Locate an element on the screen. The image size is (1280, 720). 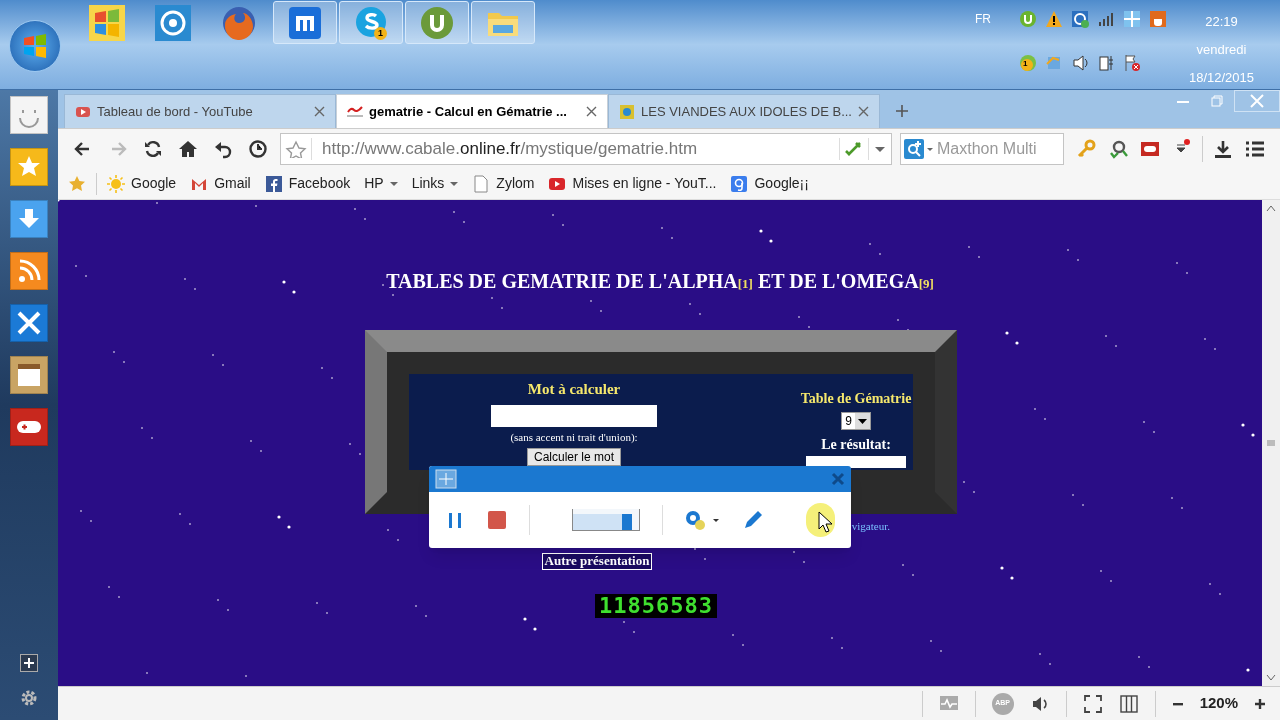
note-text: vigateur. is located at coordinates (870, 526).